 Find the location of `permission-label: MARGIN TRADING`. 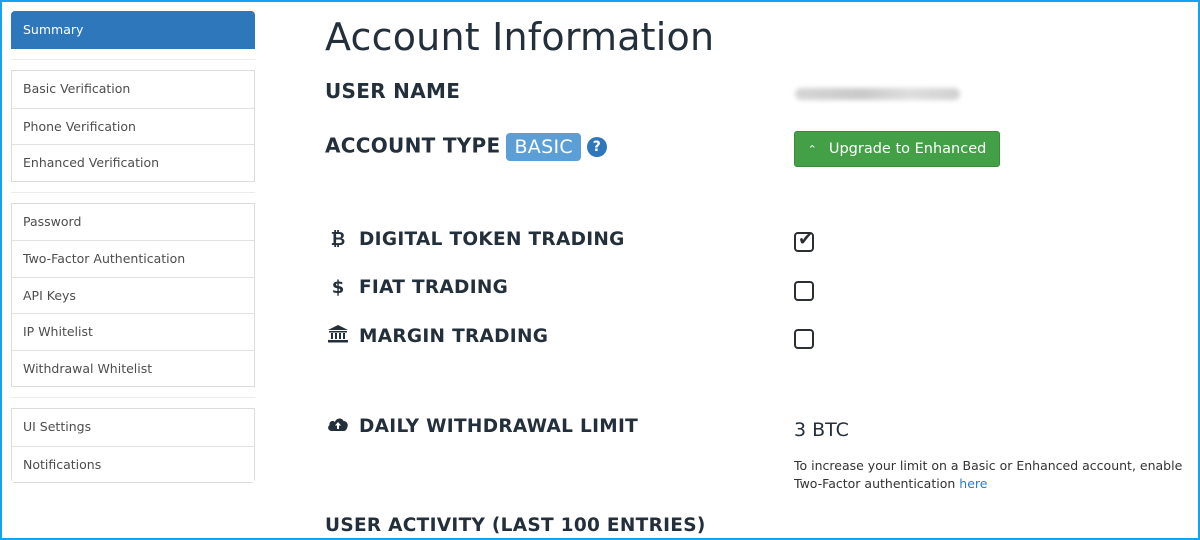

permission-label: MARGIN TRADING is located at coordinates (454, 336).